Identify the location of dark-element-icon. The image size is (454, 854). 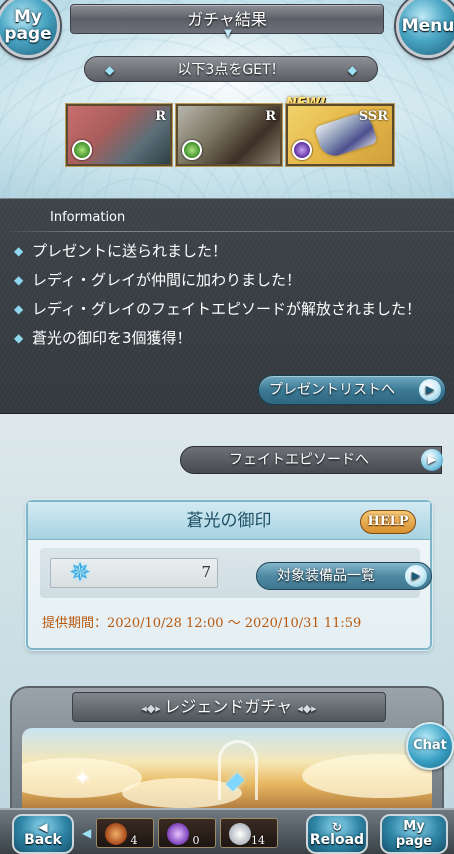
(302, 150).